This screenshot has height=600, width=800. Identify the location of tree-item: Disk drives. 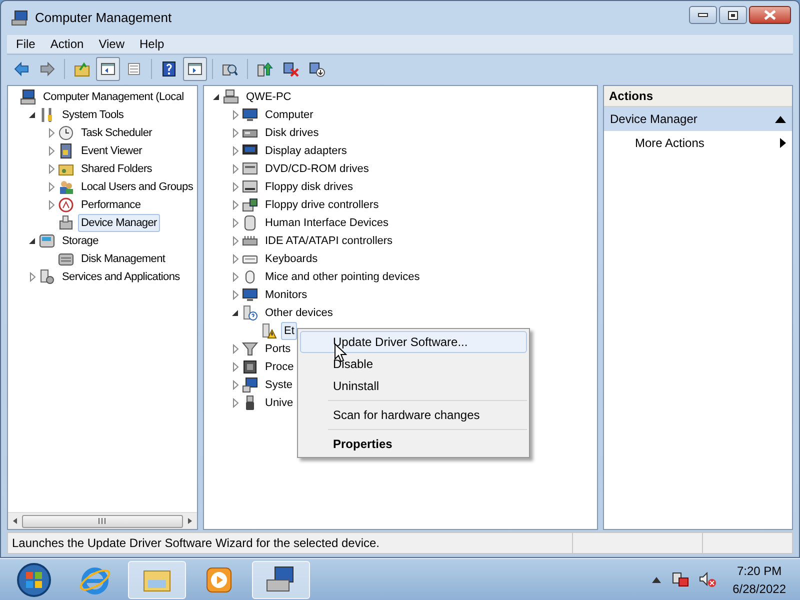
(292, 133).